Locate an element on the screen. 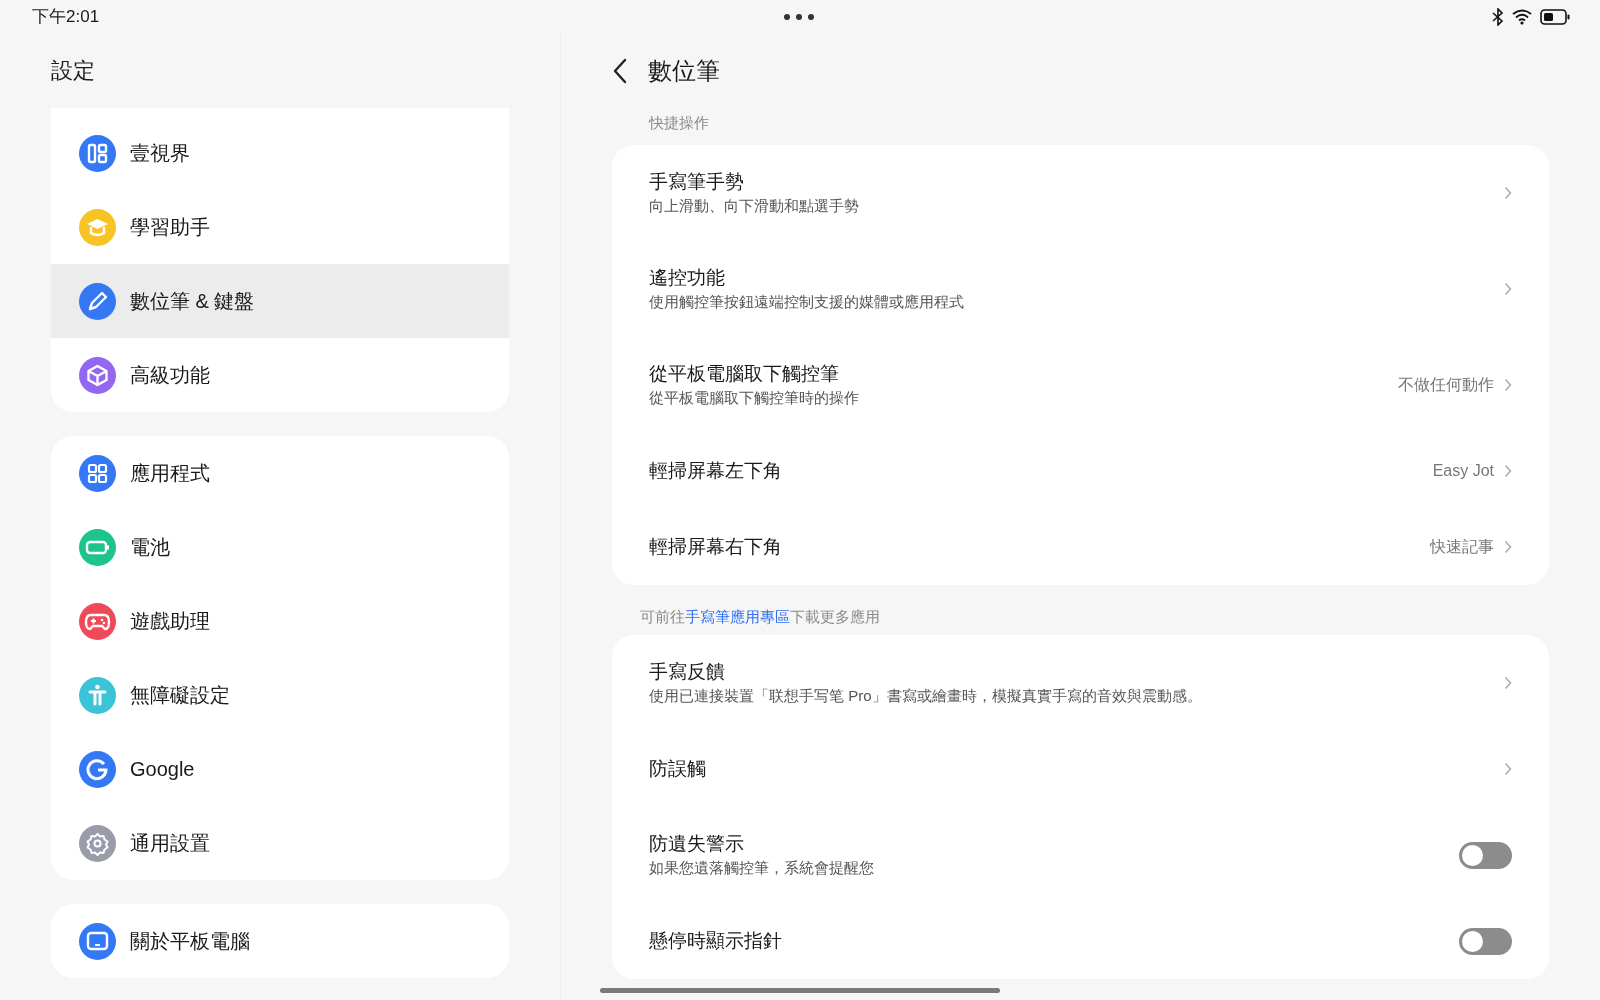  settings-row: 輕掃屏幕右下角 快速記事 is located at coordinates (1080, 547).